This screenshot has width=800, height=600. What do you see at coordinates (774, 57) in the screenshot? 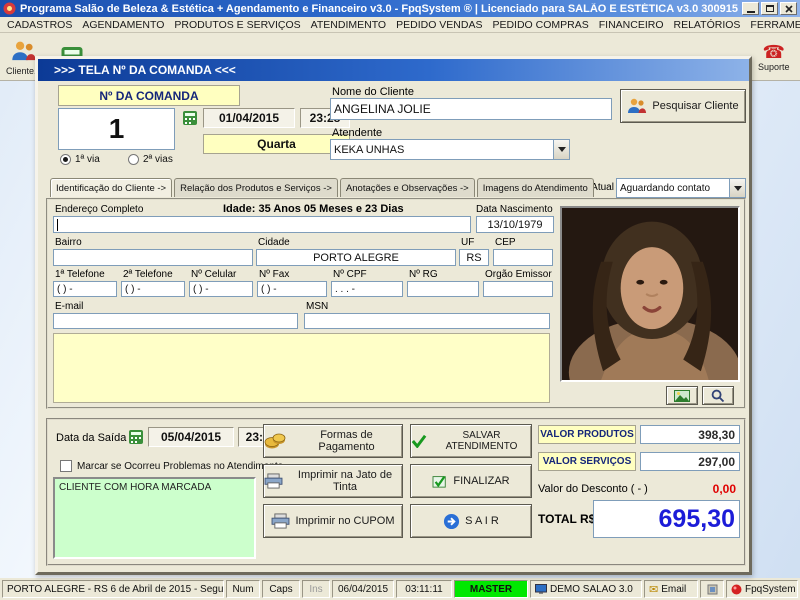
I see `toolbar-suporte-button: ☎ Suporte` at bounding box center [774, 57].